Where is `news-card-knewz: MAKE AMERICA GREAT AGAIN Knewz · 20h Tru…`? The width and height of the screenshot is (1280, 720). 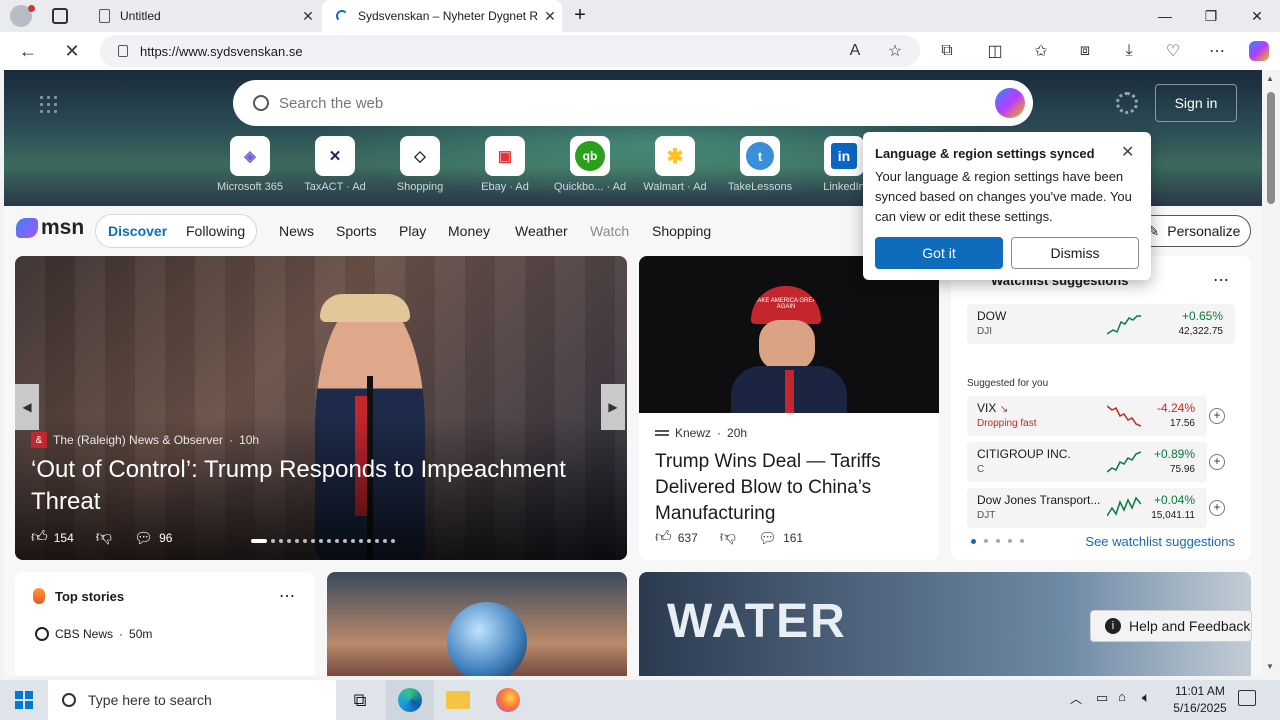 news-card-knewz: MAKE AMERICA GREAT AGAIN Knewz · 20h Tru… is located at coordinates (789, 408).